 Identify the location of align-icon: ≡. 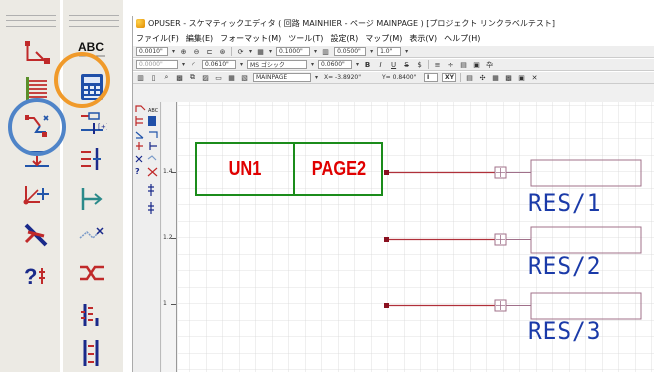
(437, 64).